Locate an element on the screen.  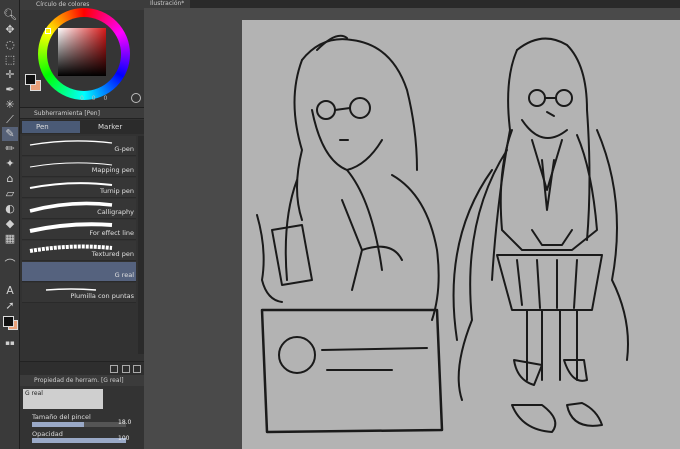
opacity-label: Opacidad is located at coordinates (47, 434).